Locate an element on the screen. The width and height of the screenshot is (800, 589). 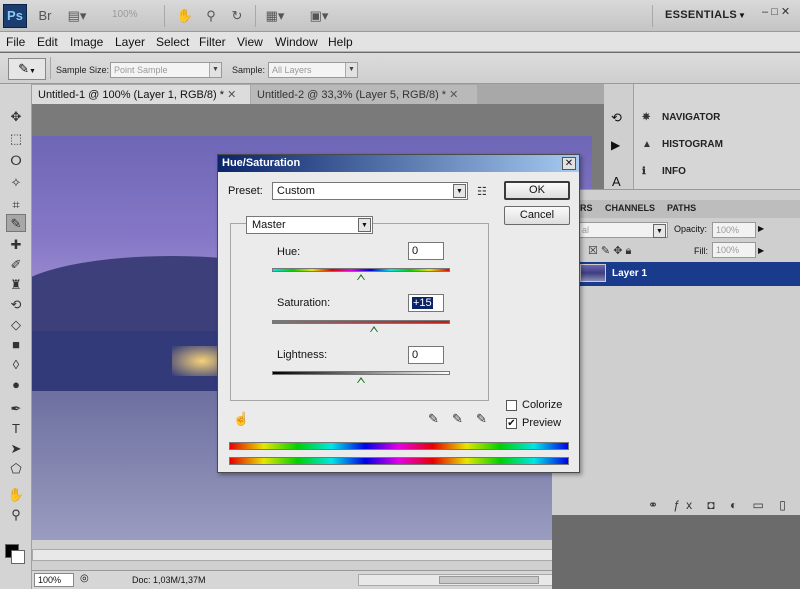
colorize-checkbox is located at coordinates (511, 405).